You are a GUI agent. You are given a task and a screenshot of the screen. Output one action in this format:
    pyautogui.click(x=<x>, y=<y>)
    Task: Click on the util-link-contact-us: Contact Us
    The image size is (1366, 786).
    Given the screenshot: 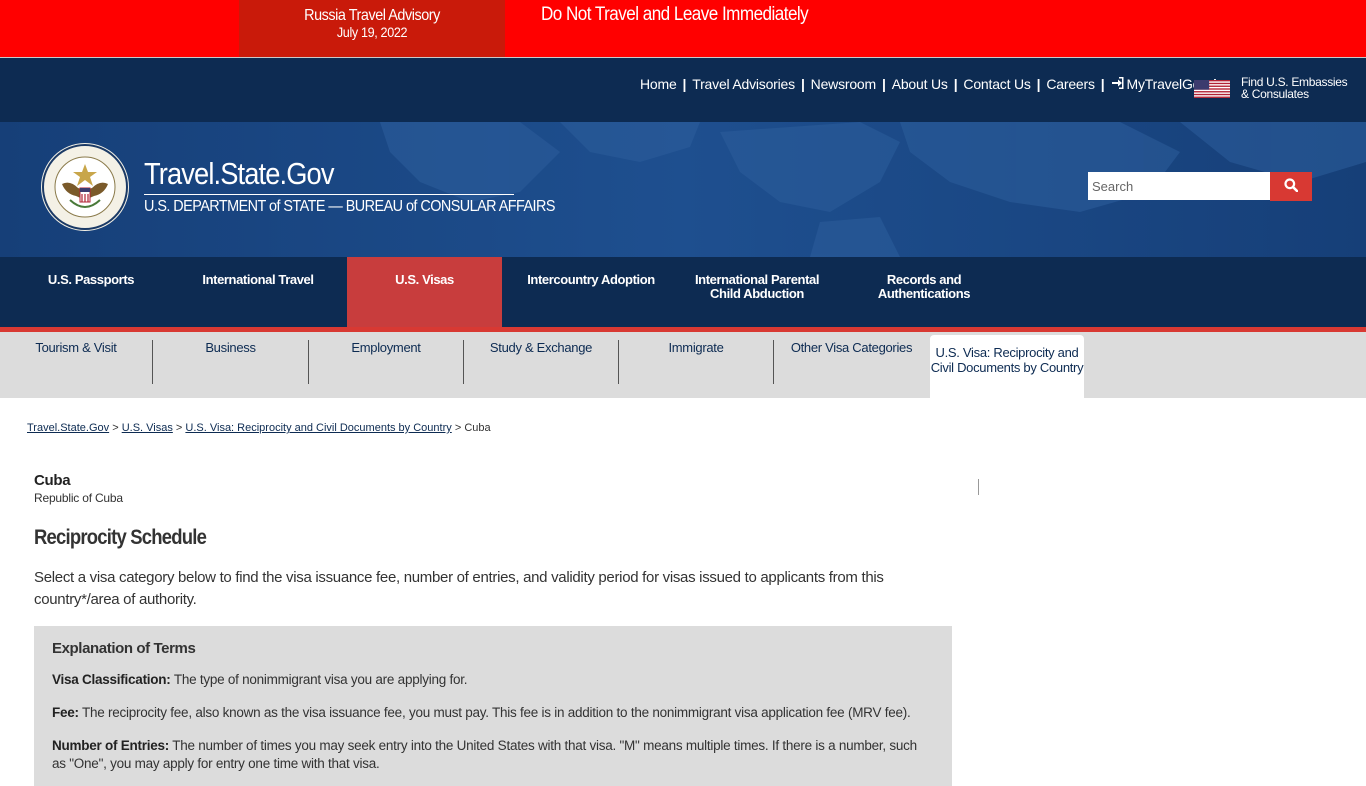 What is the action you would take?
    pyautogui.click(x=996, y=84)
    